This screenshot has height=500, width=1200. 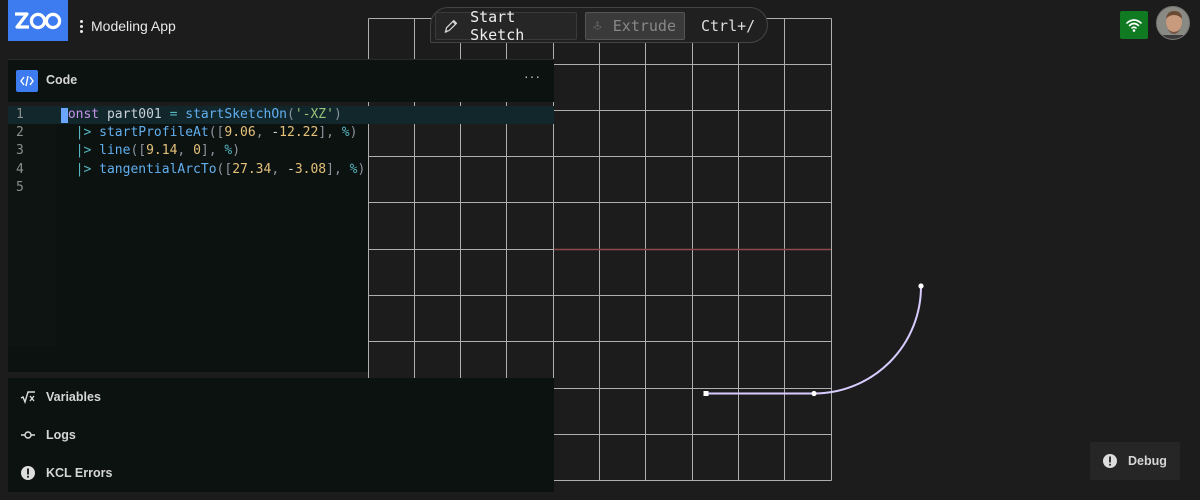 I want to click on bottom-panels: Variables Logs KCL Errors, so click(x=281, y=435).